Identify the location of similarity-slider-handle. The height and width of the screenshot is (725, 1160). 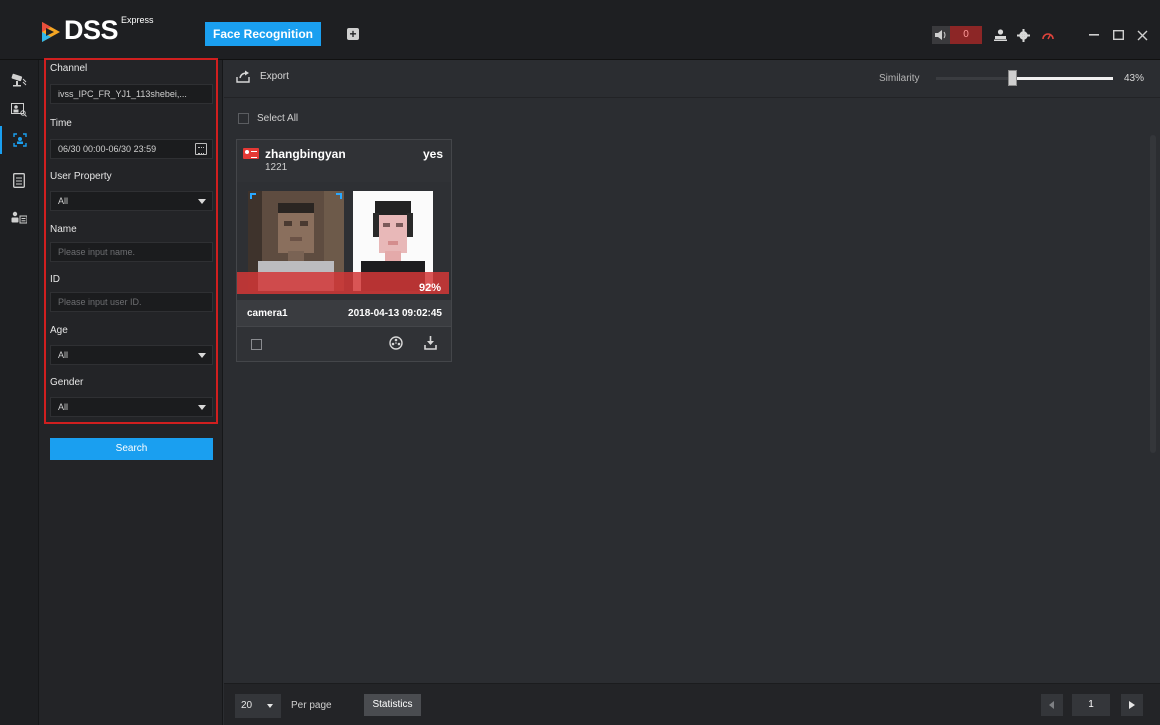
(1012, 78).